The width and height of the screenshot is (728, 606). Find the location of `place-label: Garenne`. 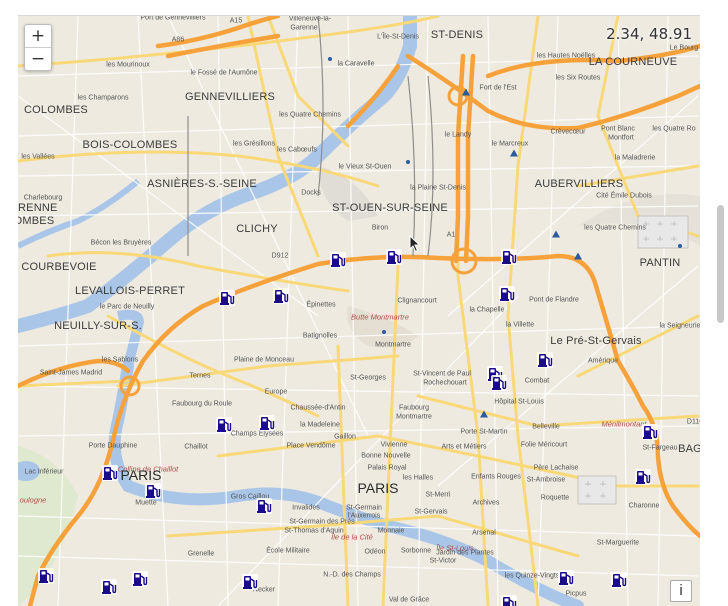

place-label: Garenne is located at coordinates (304, 28).